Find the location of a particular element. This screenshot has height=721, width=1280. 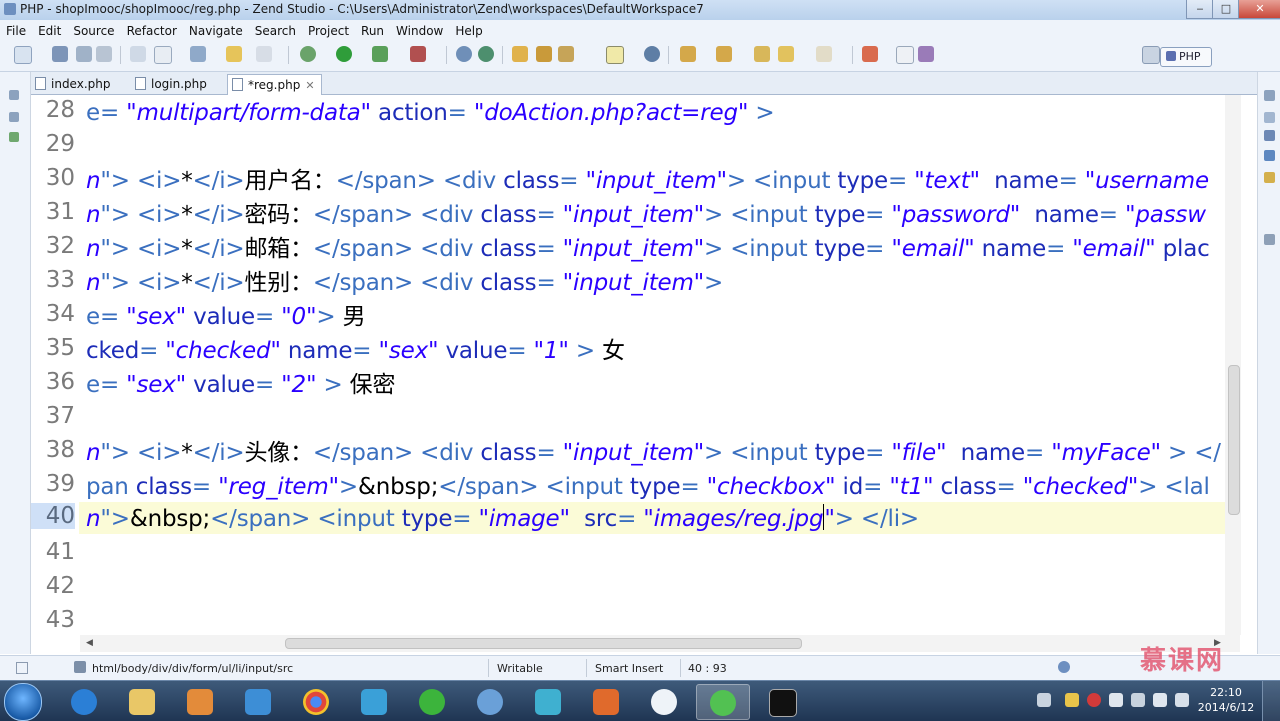

maximize-button: □ is located at coordinates (1226, 9).